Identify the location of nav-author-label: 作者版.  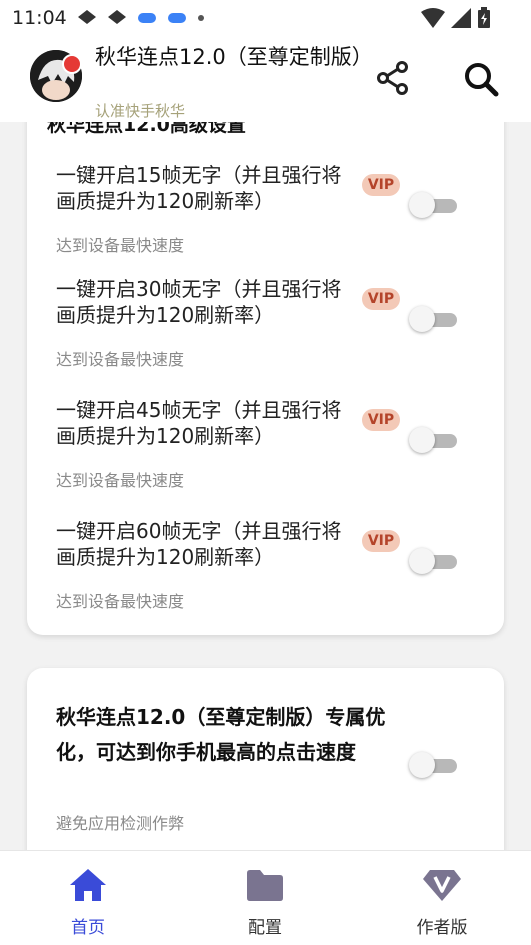
(442, 928).